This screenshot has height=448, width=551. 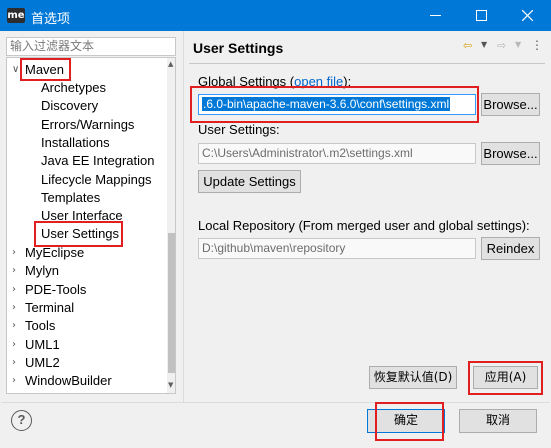 I want to click on tree-item-errors-warnings: Errors/Warnings, so click(x=87, y=125).